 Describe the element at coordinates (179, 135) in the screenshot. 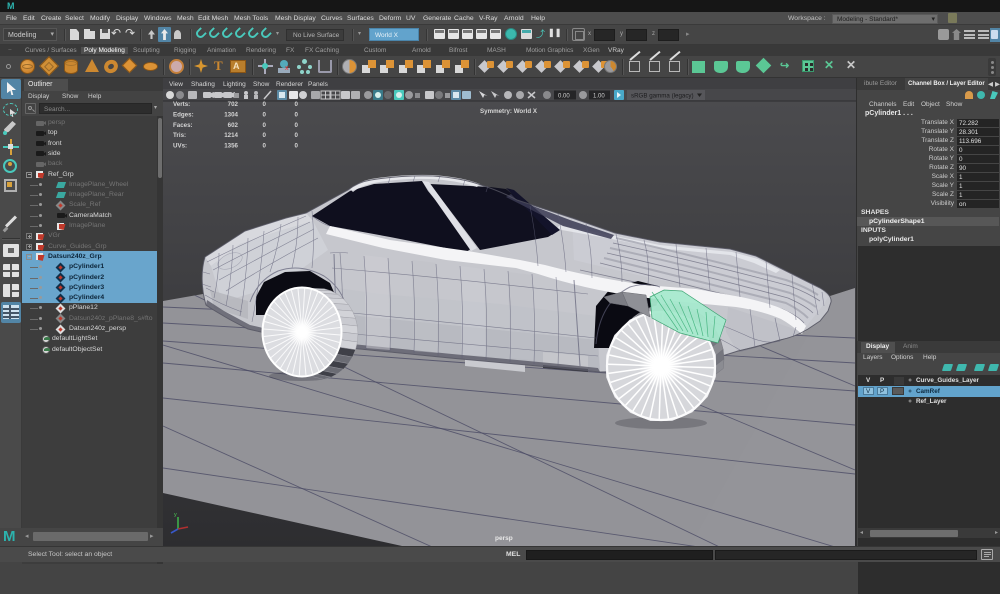

I see `svg-text: Tris:` at that location.